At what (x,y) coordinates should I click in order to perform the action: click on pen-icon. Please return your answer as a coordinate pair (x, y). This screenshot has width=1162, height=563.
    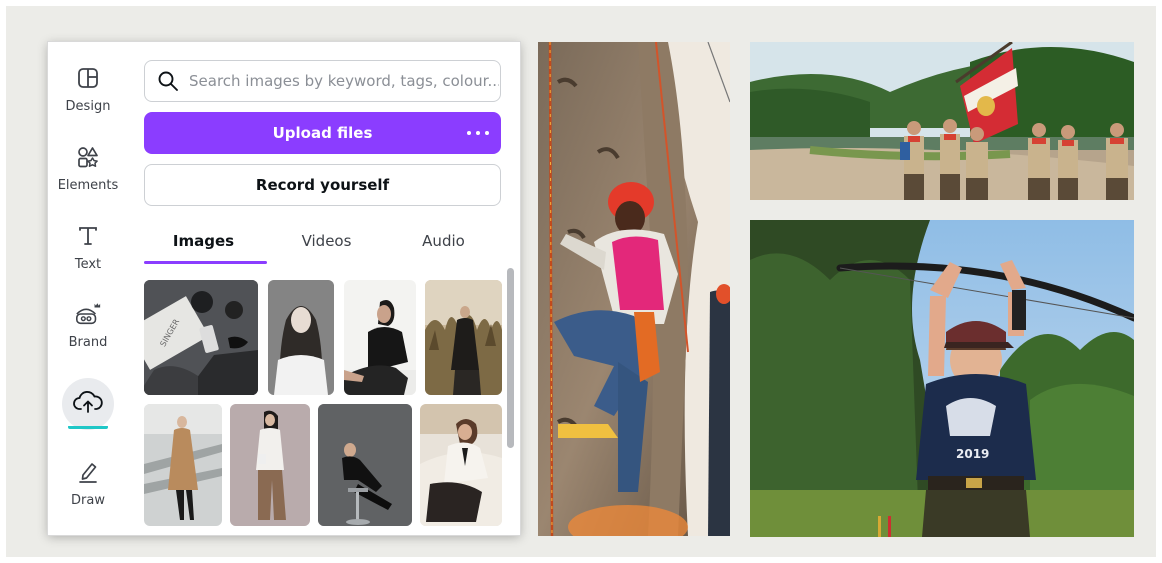
    Looking at the image, I should click on (88, 472).